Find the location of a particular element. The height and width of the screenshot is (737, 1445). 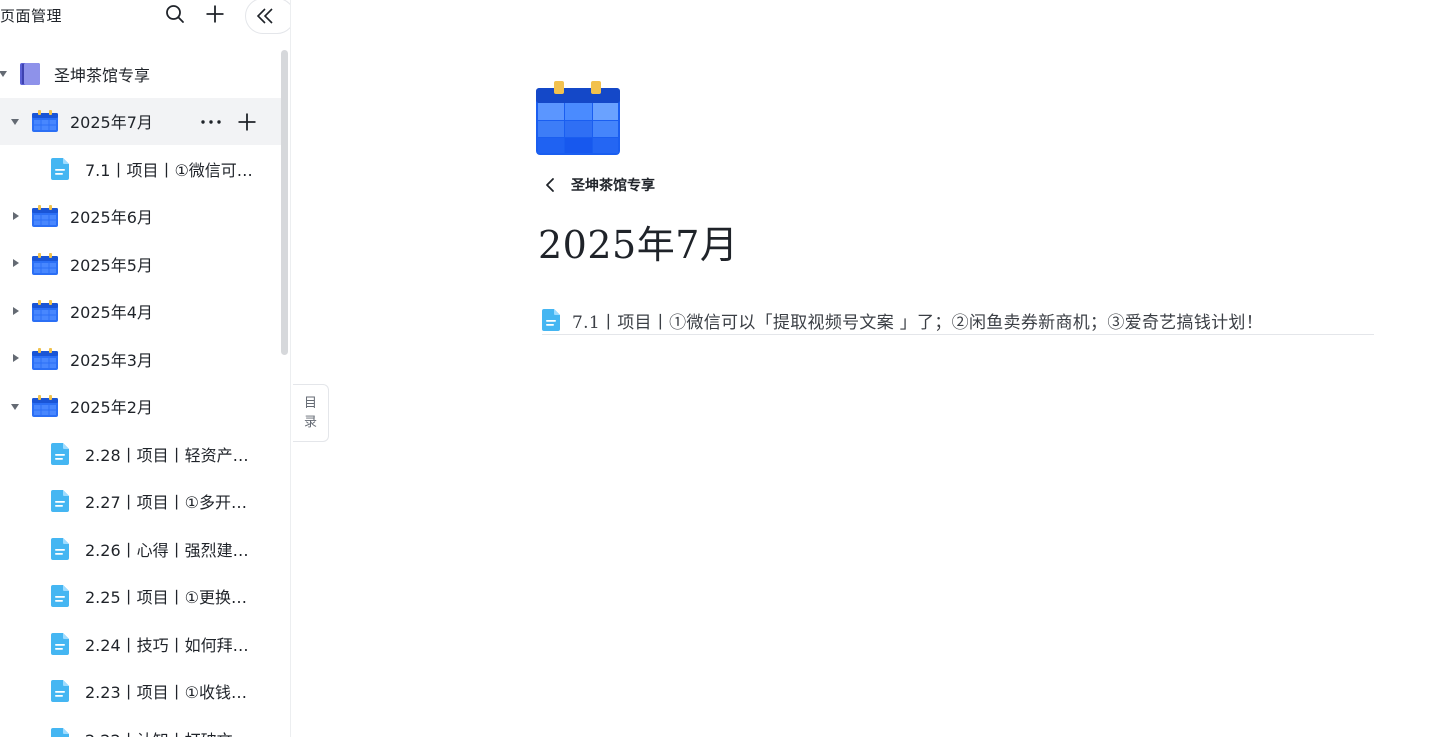

more-icon is located at coordinates (211, 121).